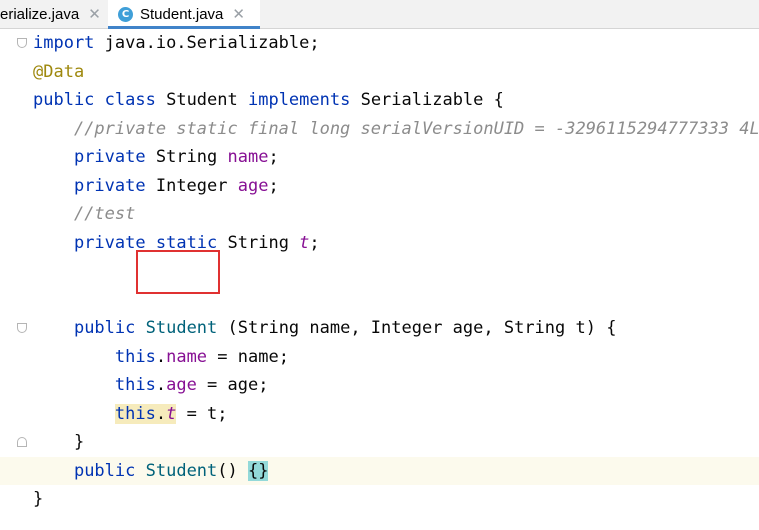  I want to click on code-token: implements, so click(299, 100).